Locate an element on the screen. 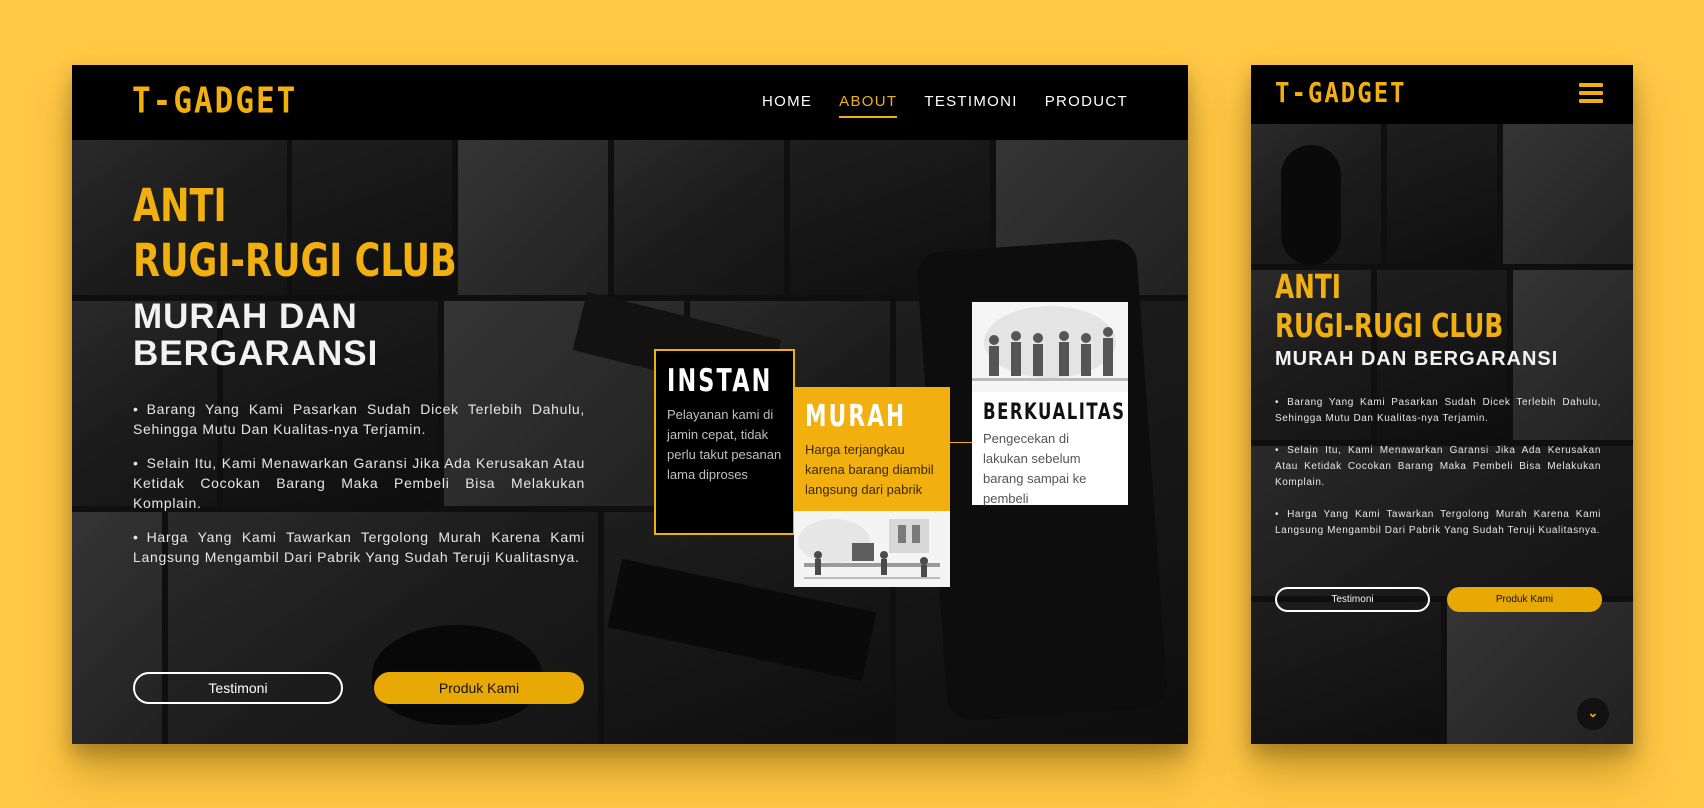 This screenshot has width=1704, height=808. factory-illustration is located at coordinates (872, 549).